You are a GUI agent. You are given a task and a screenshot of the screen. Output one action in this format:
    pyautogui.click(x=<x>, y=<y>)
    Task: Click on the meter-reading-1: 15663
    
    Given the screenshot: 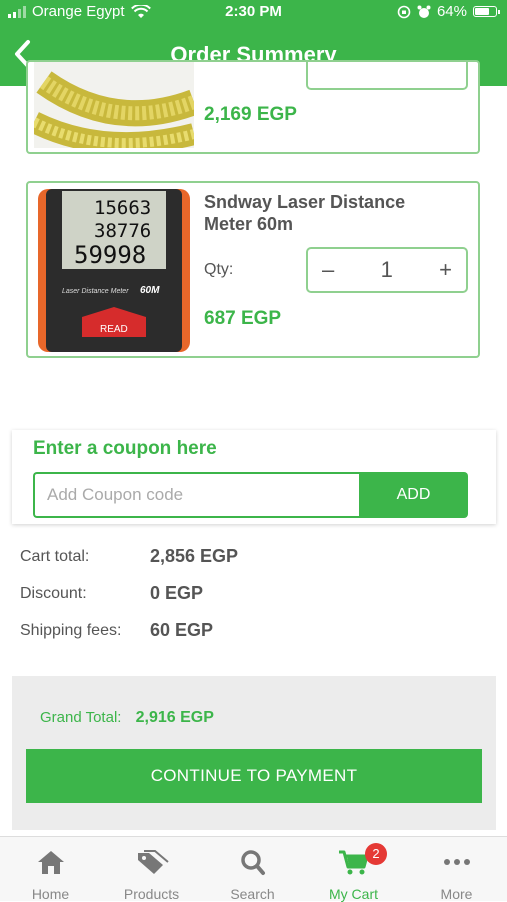 What is the action you would take?
    pyautogui.click(x=122, y=208)
    